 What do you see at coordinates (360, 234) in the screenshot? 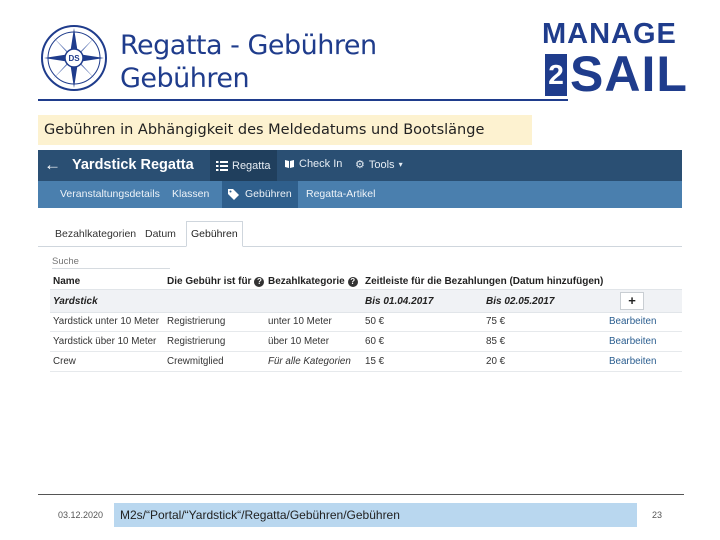
I see `tab-strip: Bezahlkategorien Datum Gebühren` at bounding box center [360, 234].